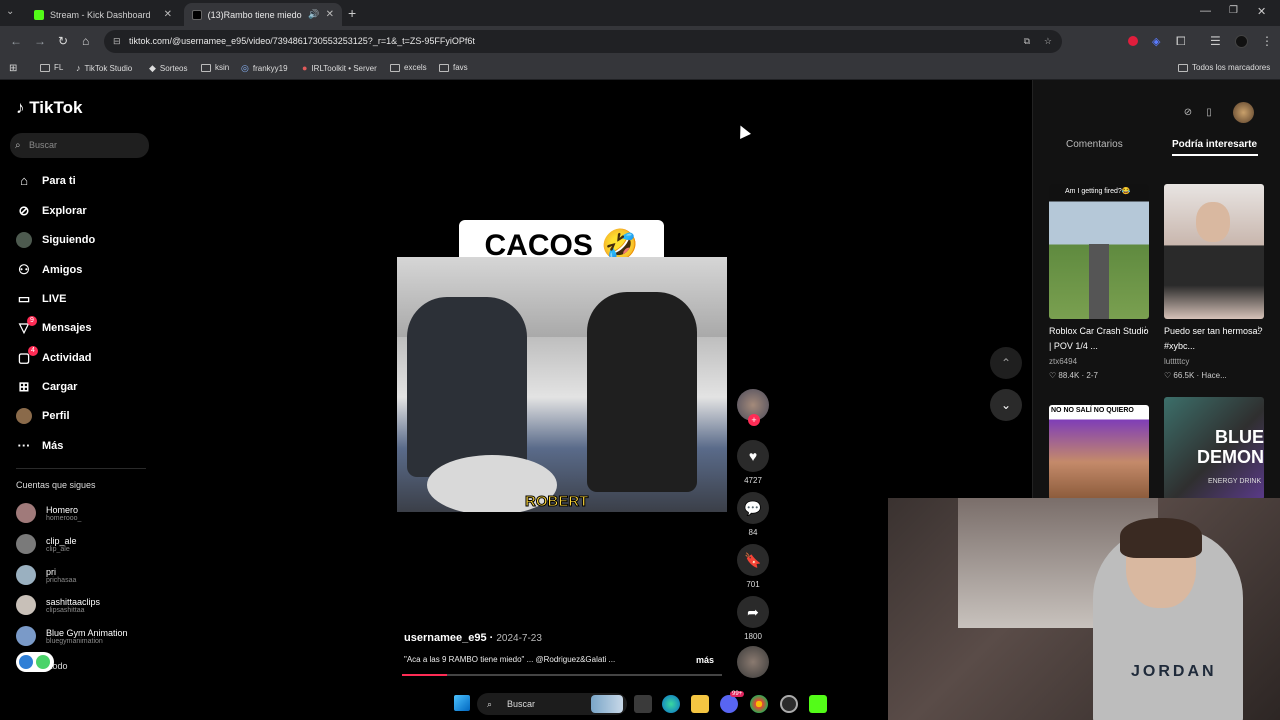 The height and width of the screenshot is (720, 1280). Describe the element at coordinates (1092, 375) in the screenshot. I see `post-date: 2-7` at that location.